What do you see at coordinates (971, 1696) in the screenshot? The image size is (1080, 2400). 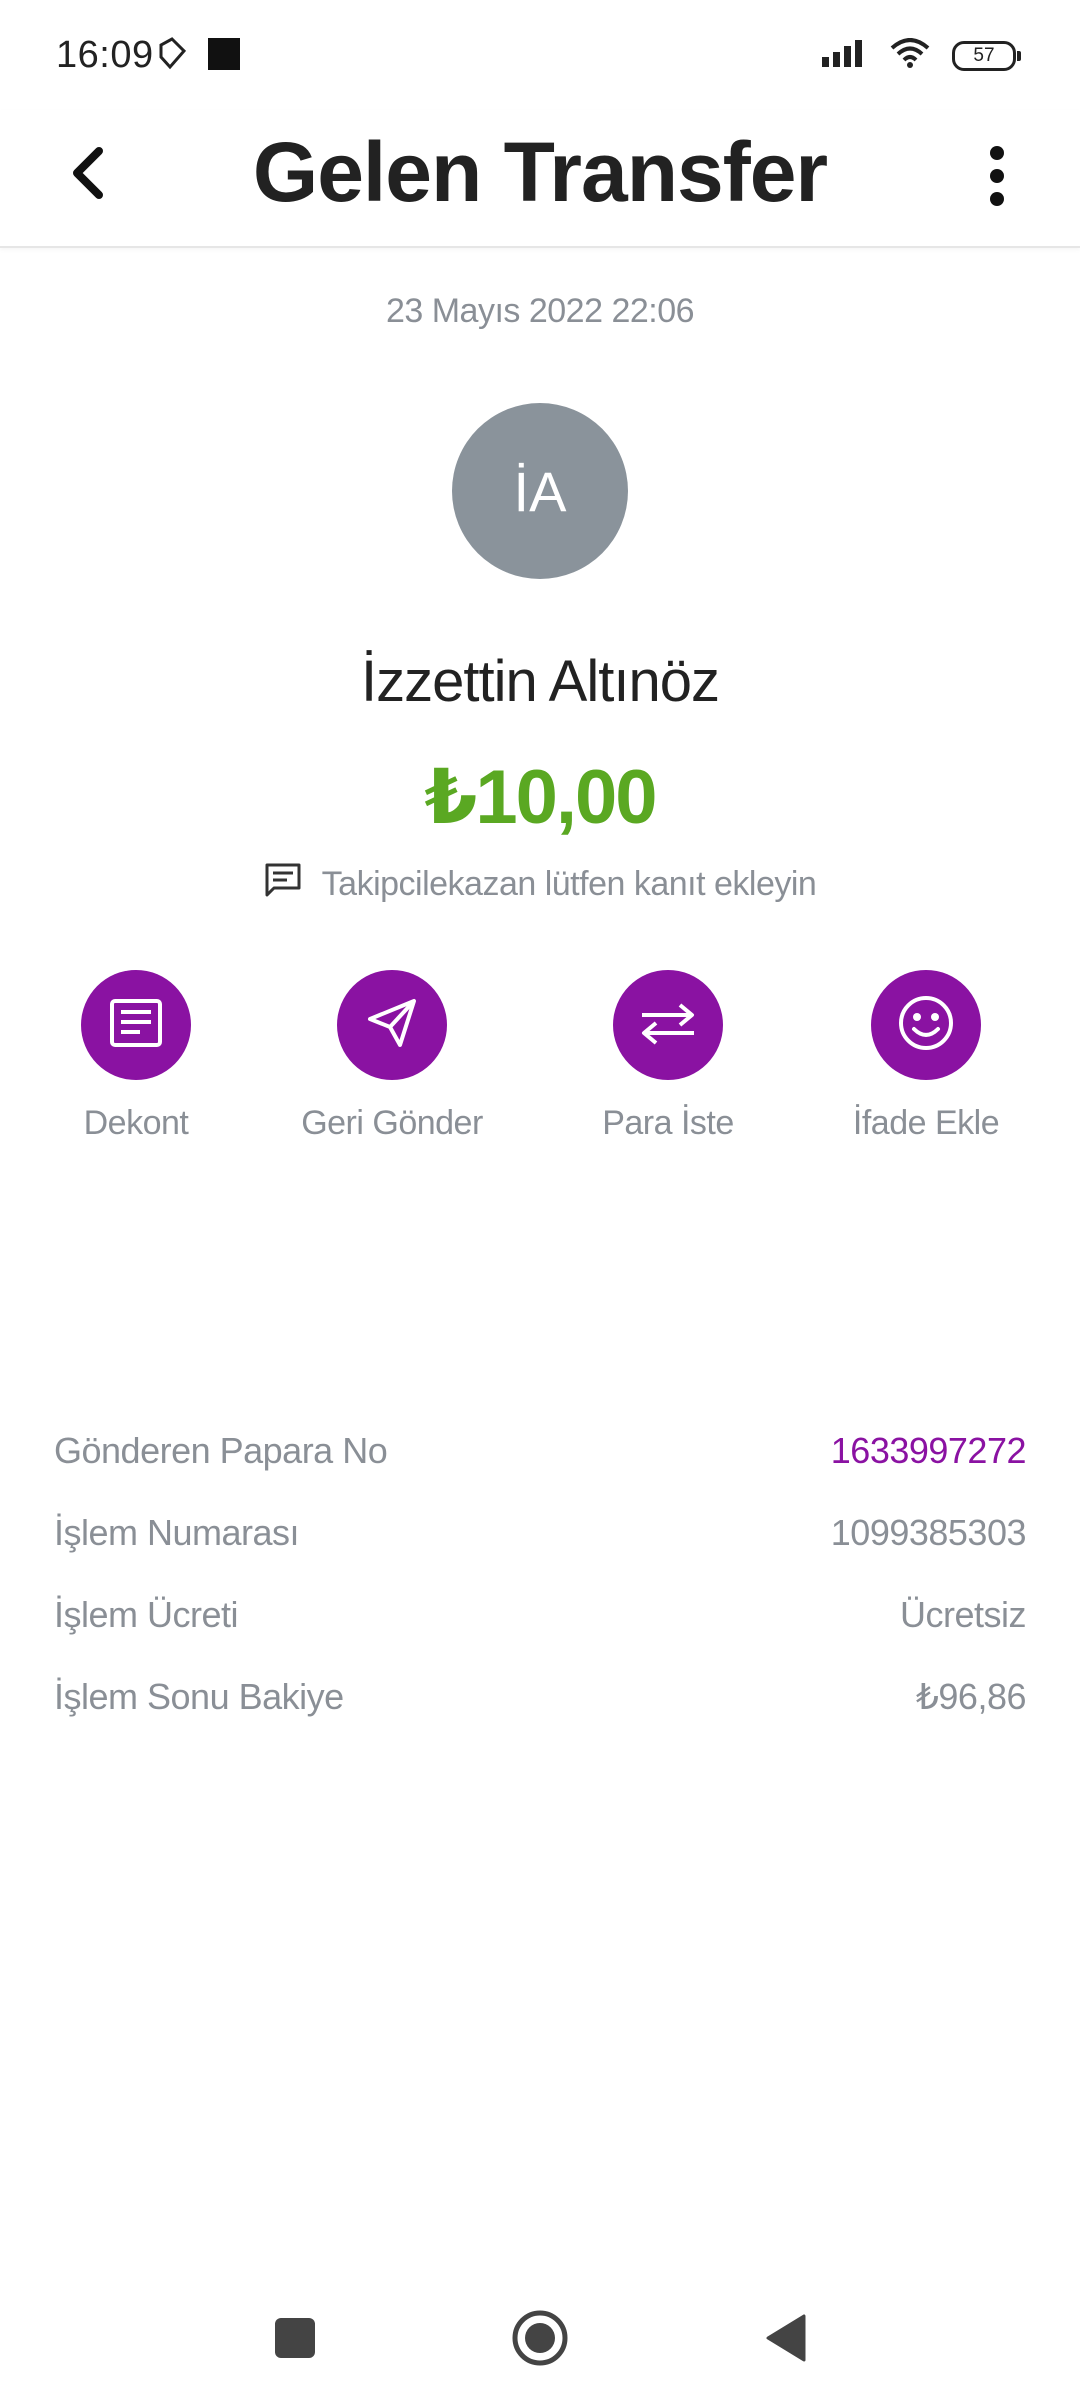 I see `detail-value-balance: ₺96,86` at bounding box center [971, 1696].